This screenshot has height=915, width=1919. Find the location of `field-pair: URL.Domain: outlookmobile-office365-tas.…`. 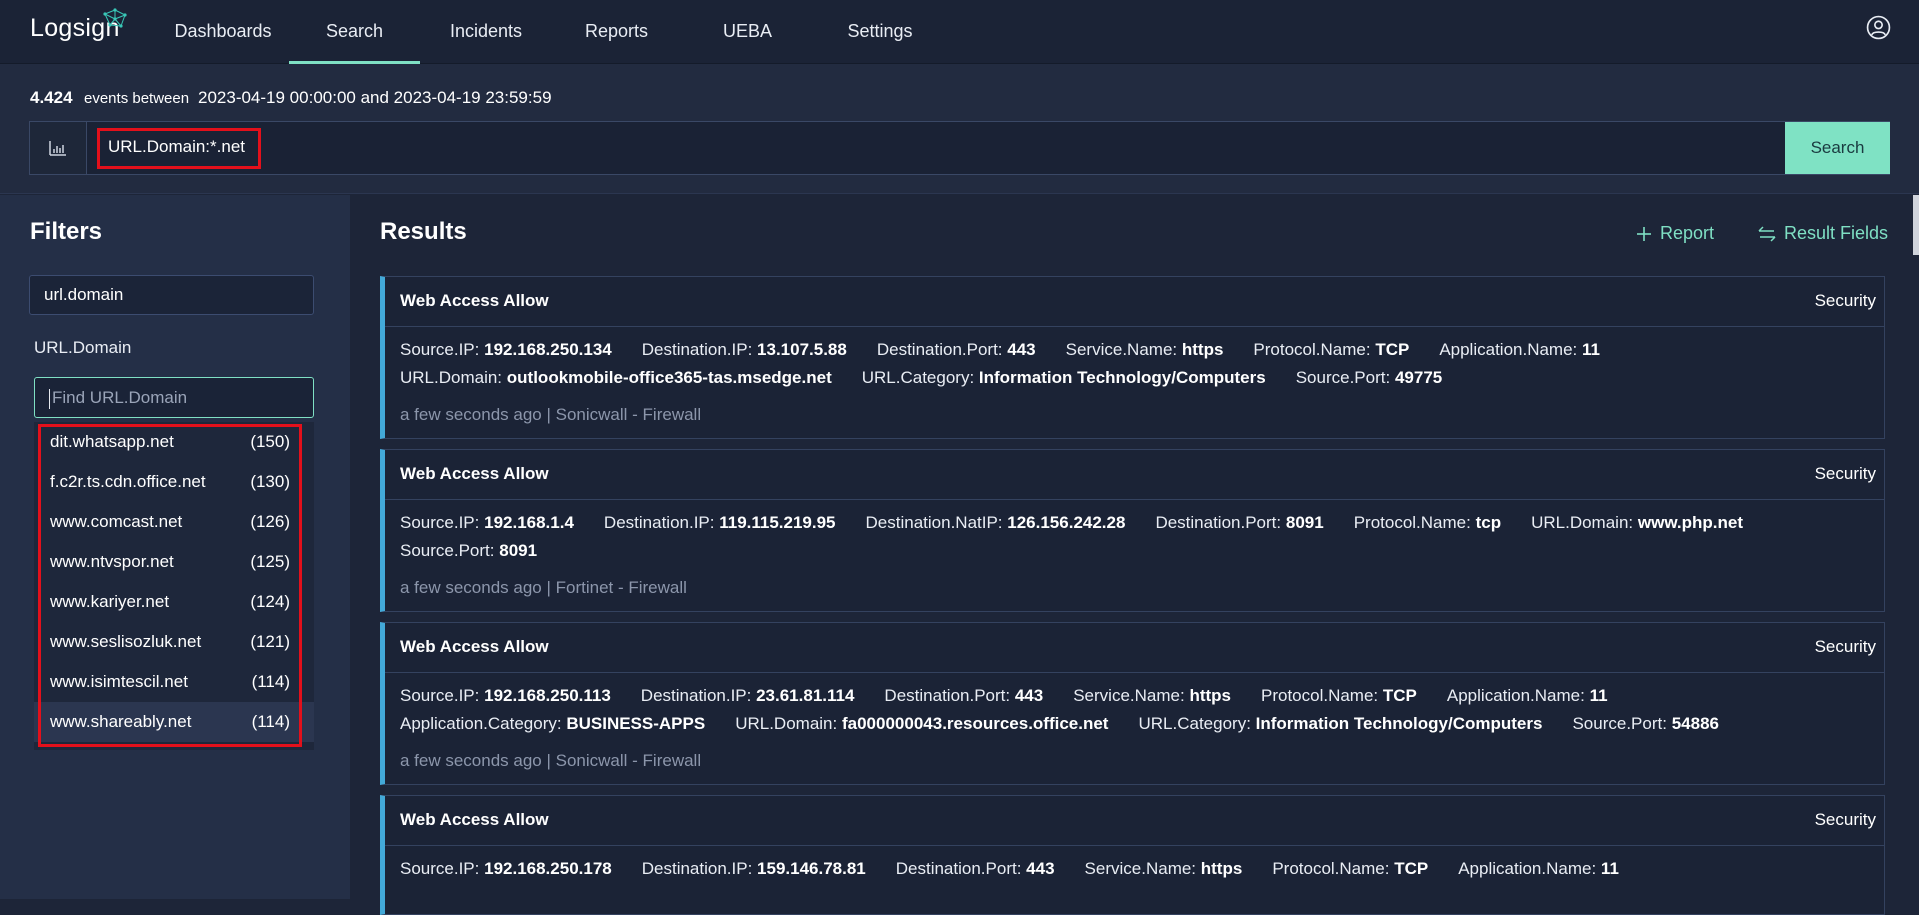

field-pair: URL.Domain: outlookmobile-office365-tas.… is located at coordinates (616, 377).